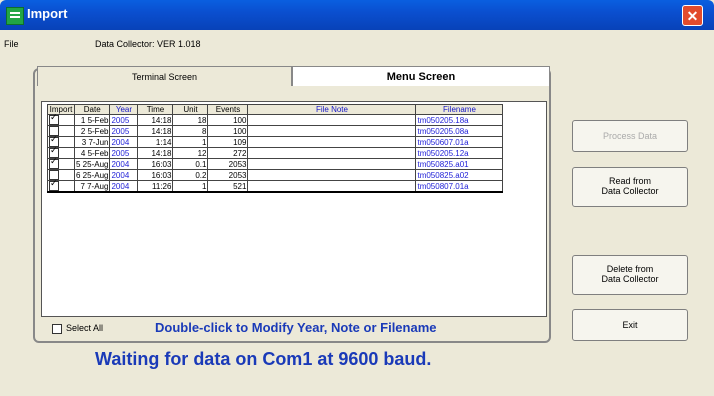  What do you see at coordinates (15, 16) in the screenshot?
I see `app-icon` at bounding box center [15, 16].